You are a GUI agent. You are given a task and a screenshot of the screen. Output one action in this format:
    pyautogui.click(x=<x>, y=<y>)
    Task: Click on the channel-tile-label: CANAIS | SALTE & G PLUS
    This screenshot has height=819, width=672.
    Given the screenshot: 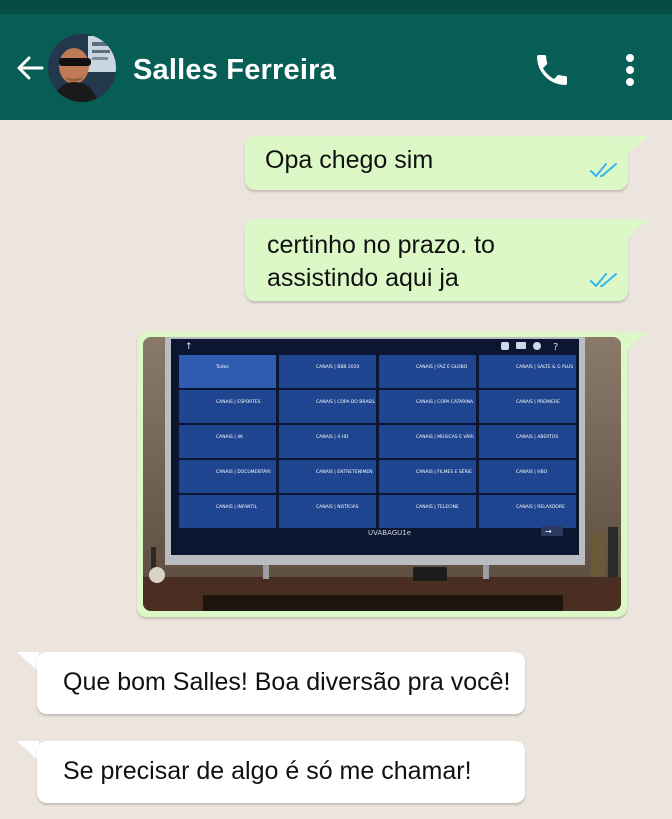 What is the action you would take?
    pyautogui.click(x=544, y=367)
    